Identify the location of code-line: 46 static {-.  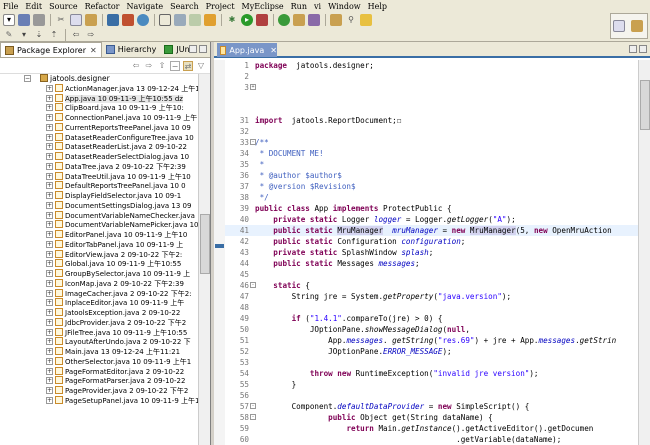
(431, 285).